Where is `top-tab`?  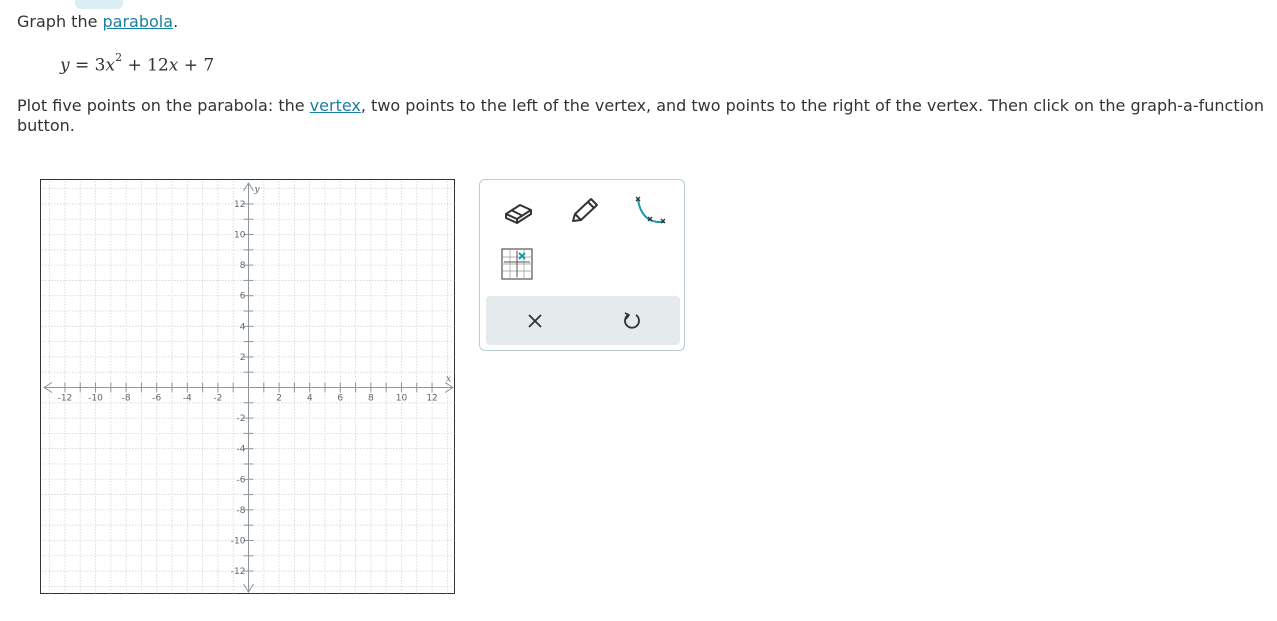
top-tab is located at coordinates (99, 4).